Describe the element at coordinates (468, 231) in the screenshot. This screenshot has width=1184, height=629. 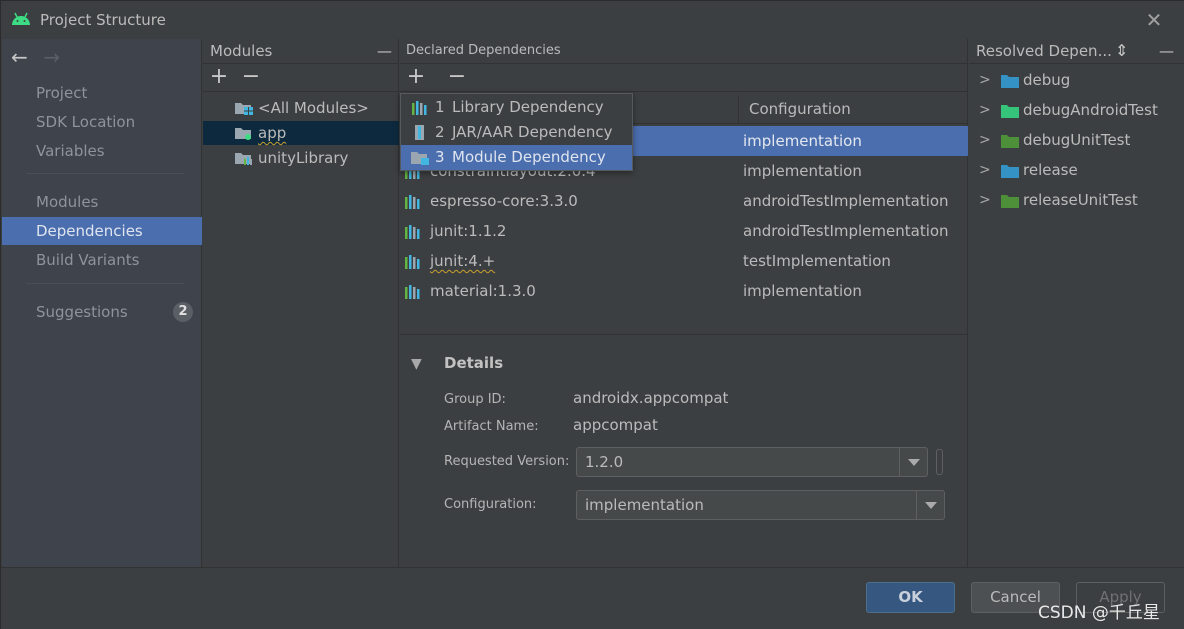
I see `dependency-name: junit:1.1.2` at that location.